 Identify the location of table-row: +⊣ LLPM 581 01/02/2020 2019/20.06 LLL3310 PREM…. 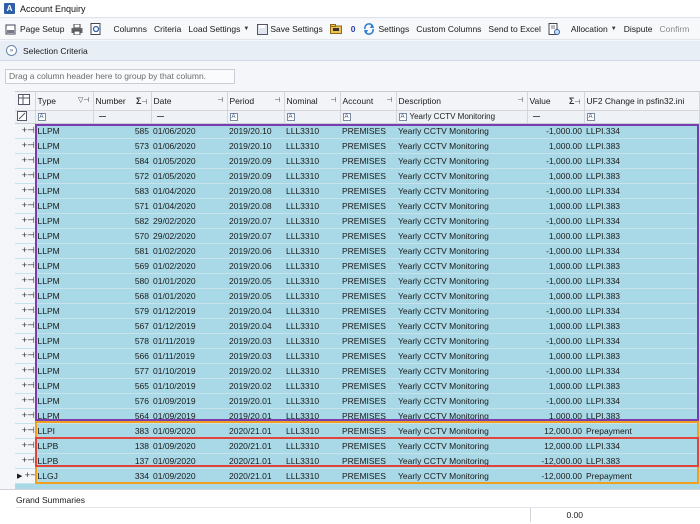
(357, 251).